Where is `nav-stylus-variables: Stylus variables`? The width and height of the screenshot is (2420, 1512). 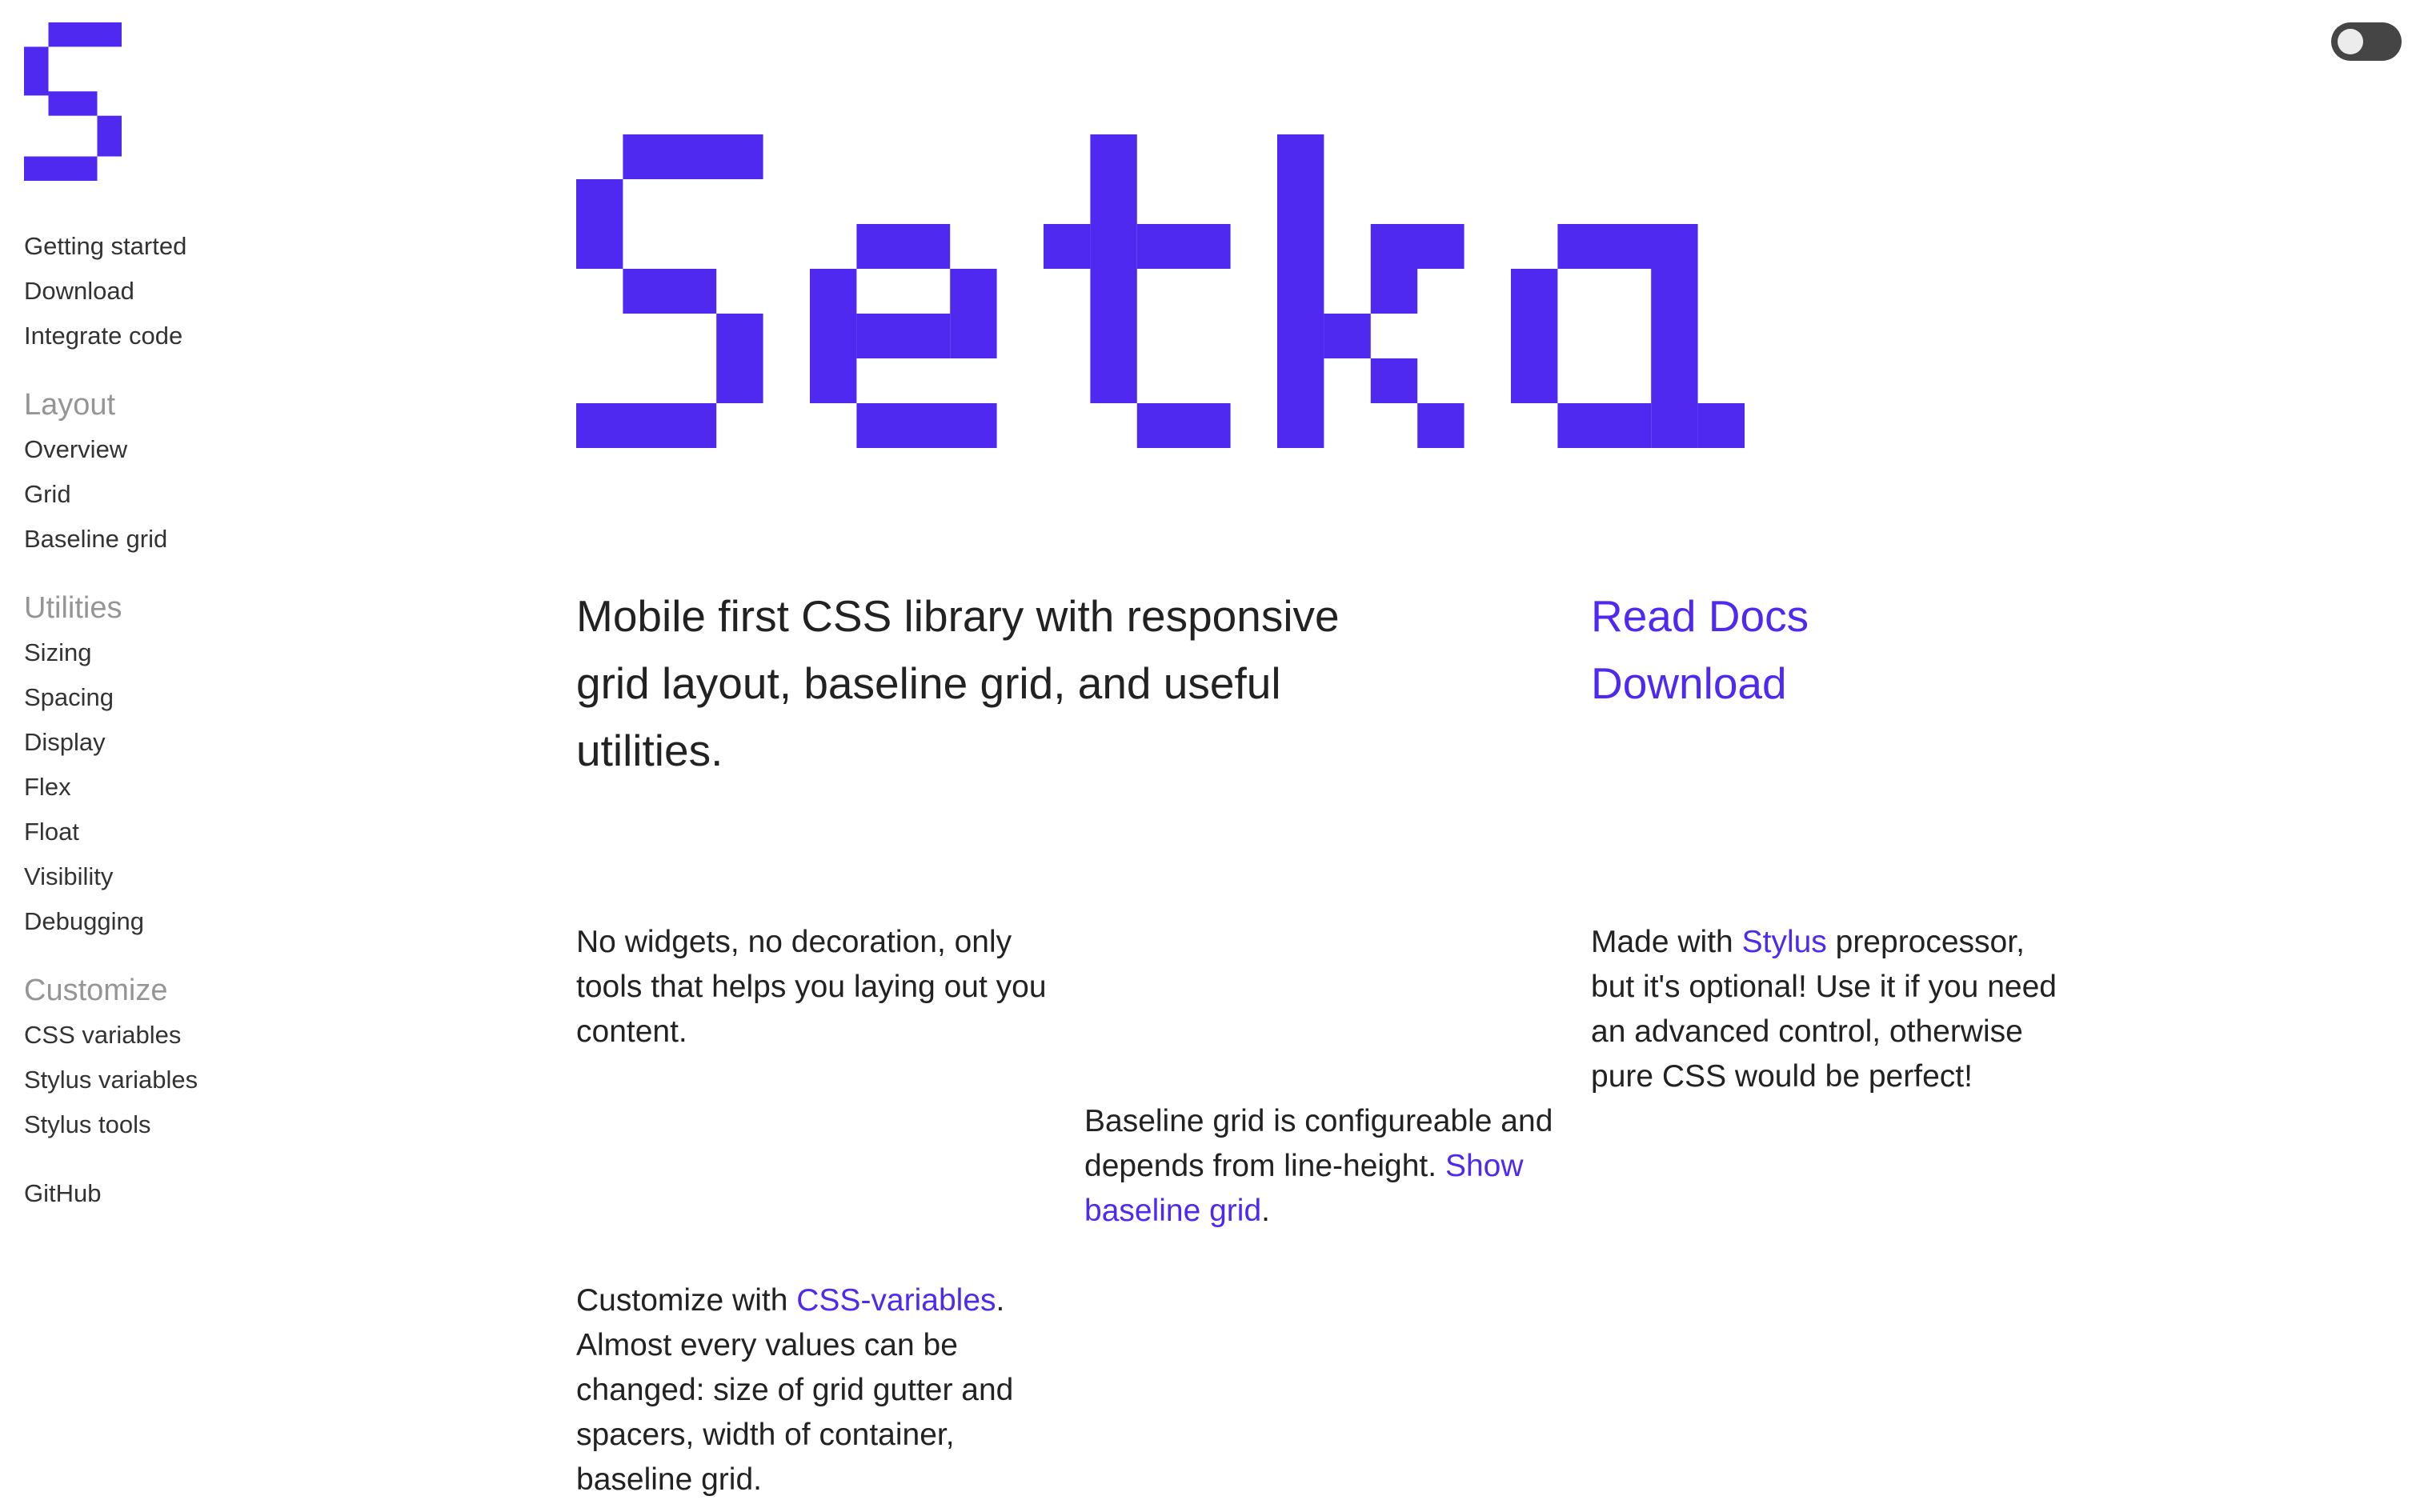
nav-stylus-variables: Stylus variables is located at coordinates (192, 1080).